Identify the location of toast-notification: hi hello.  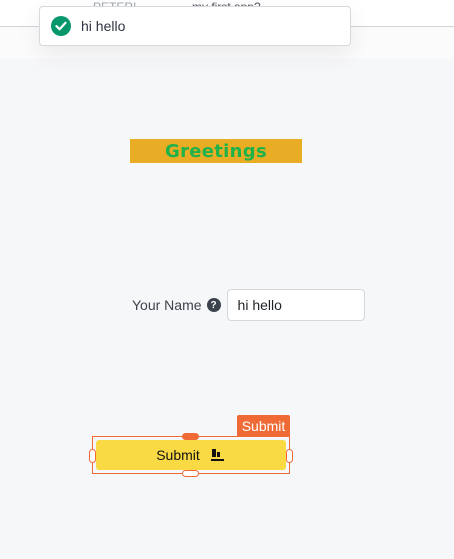
(195, 26).